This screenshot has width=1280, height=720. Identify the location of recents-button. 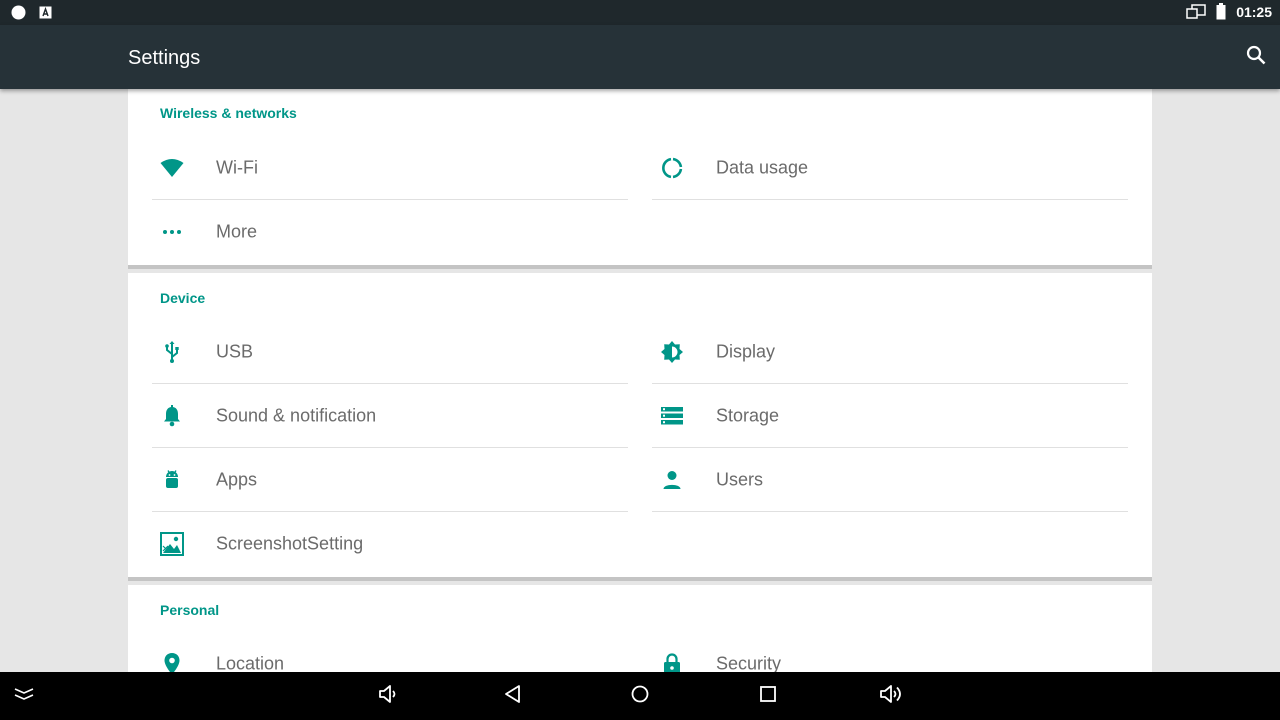
(768, 696).